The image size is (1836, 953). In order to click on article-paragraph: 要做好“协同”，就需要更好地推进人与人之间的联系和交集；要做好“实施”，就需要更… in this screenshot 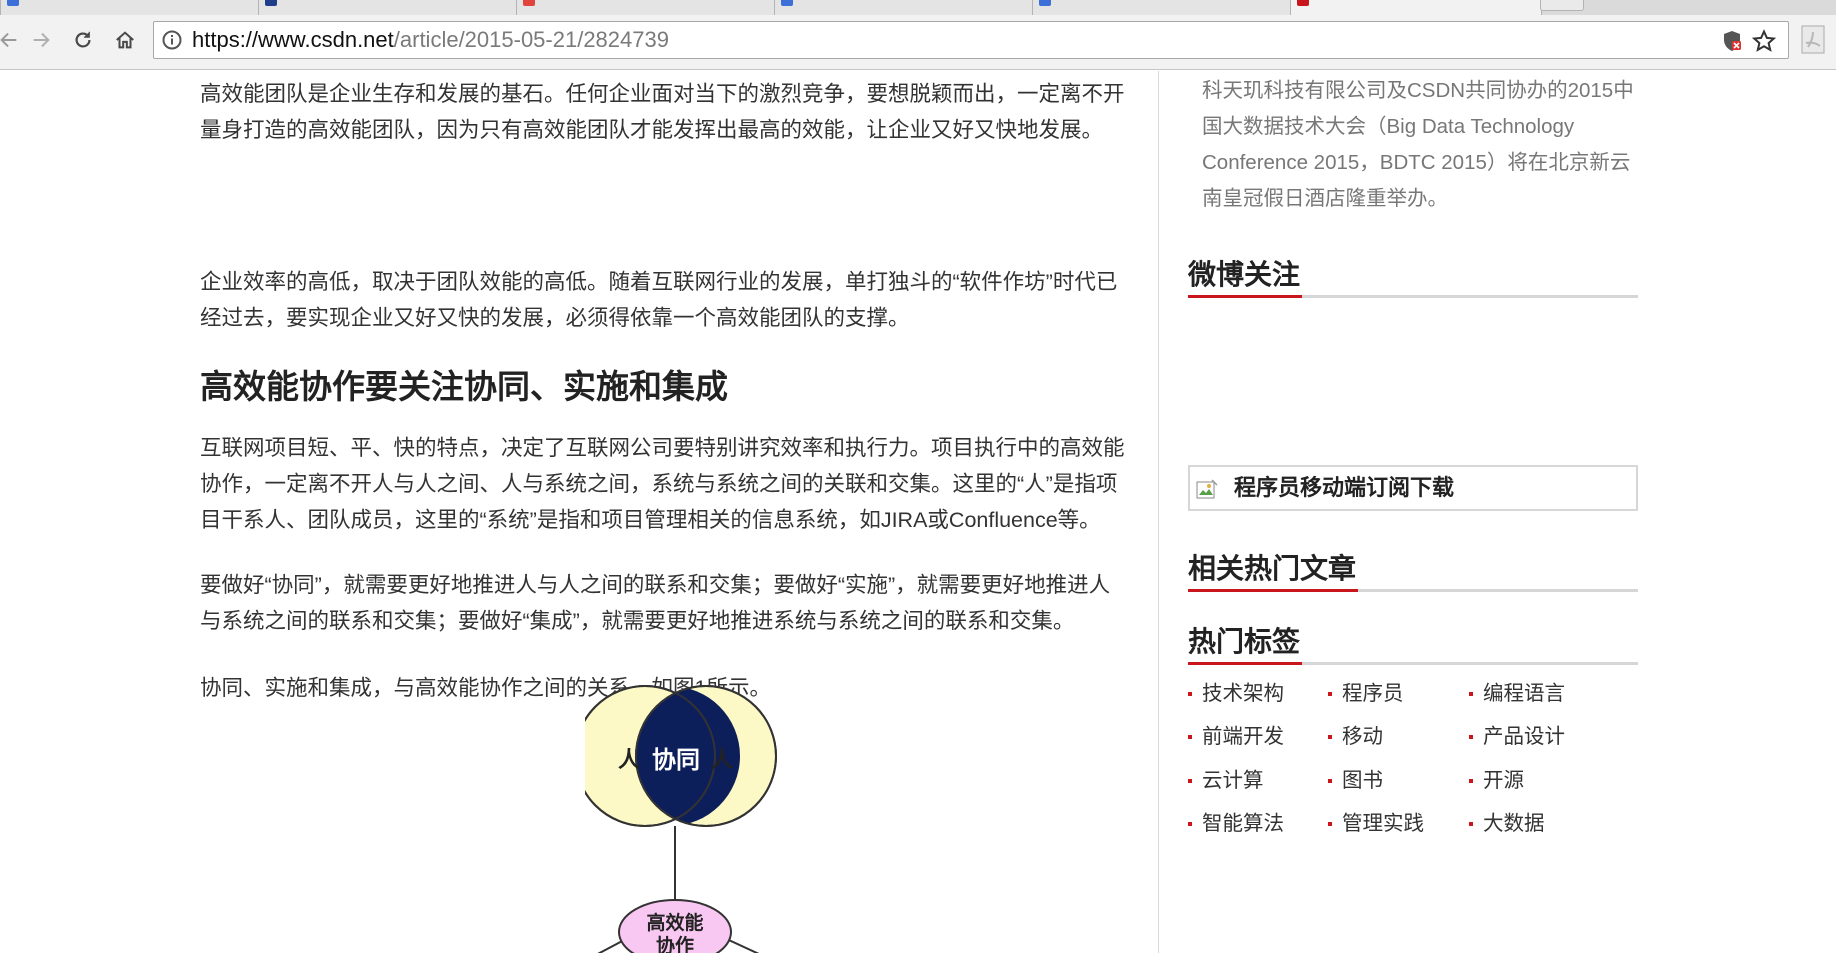, I will do `click(655, 603)`.